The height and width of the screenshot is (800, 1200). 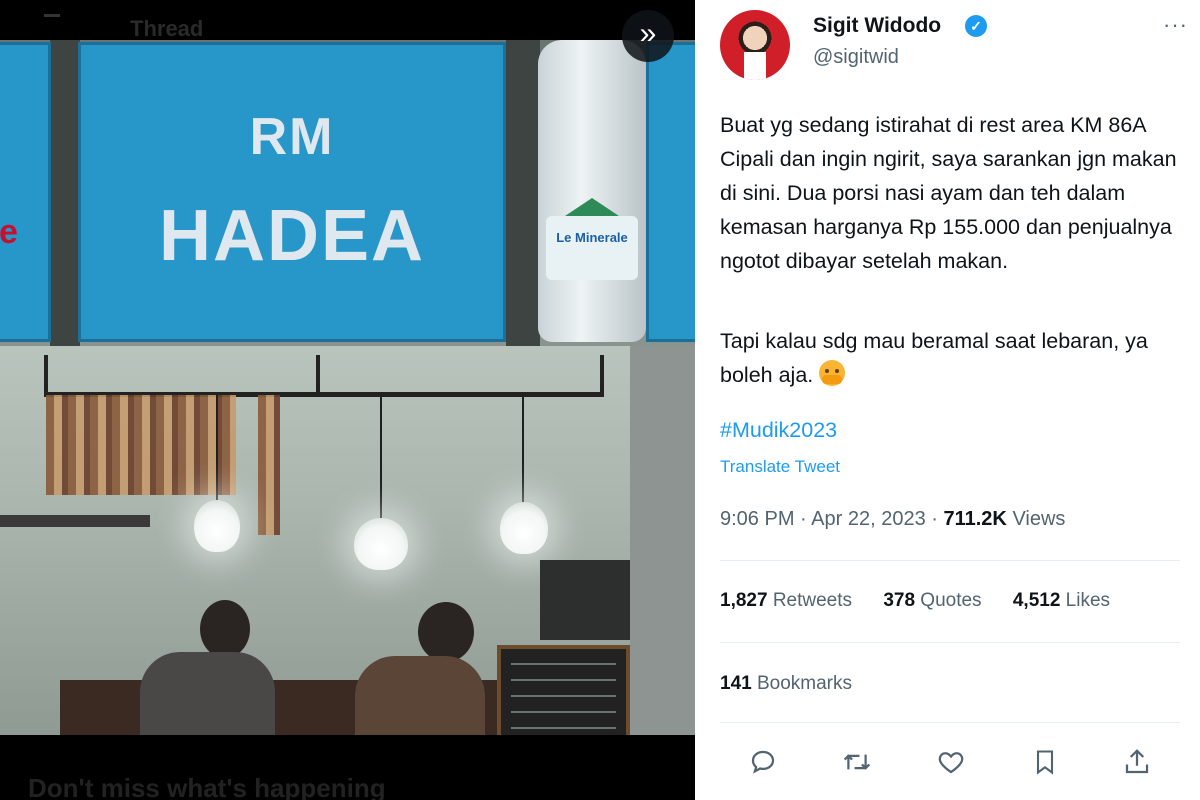 I want to click on retweets-label: Retweets, so click(x=812, y=600).